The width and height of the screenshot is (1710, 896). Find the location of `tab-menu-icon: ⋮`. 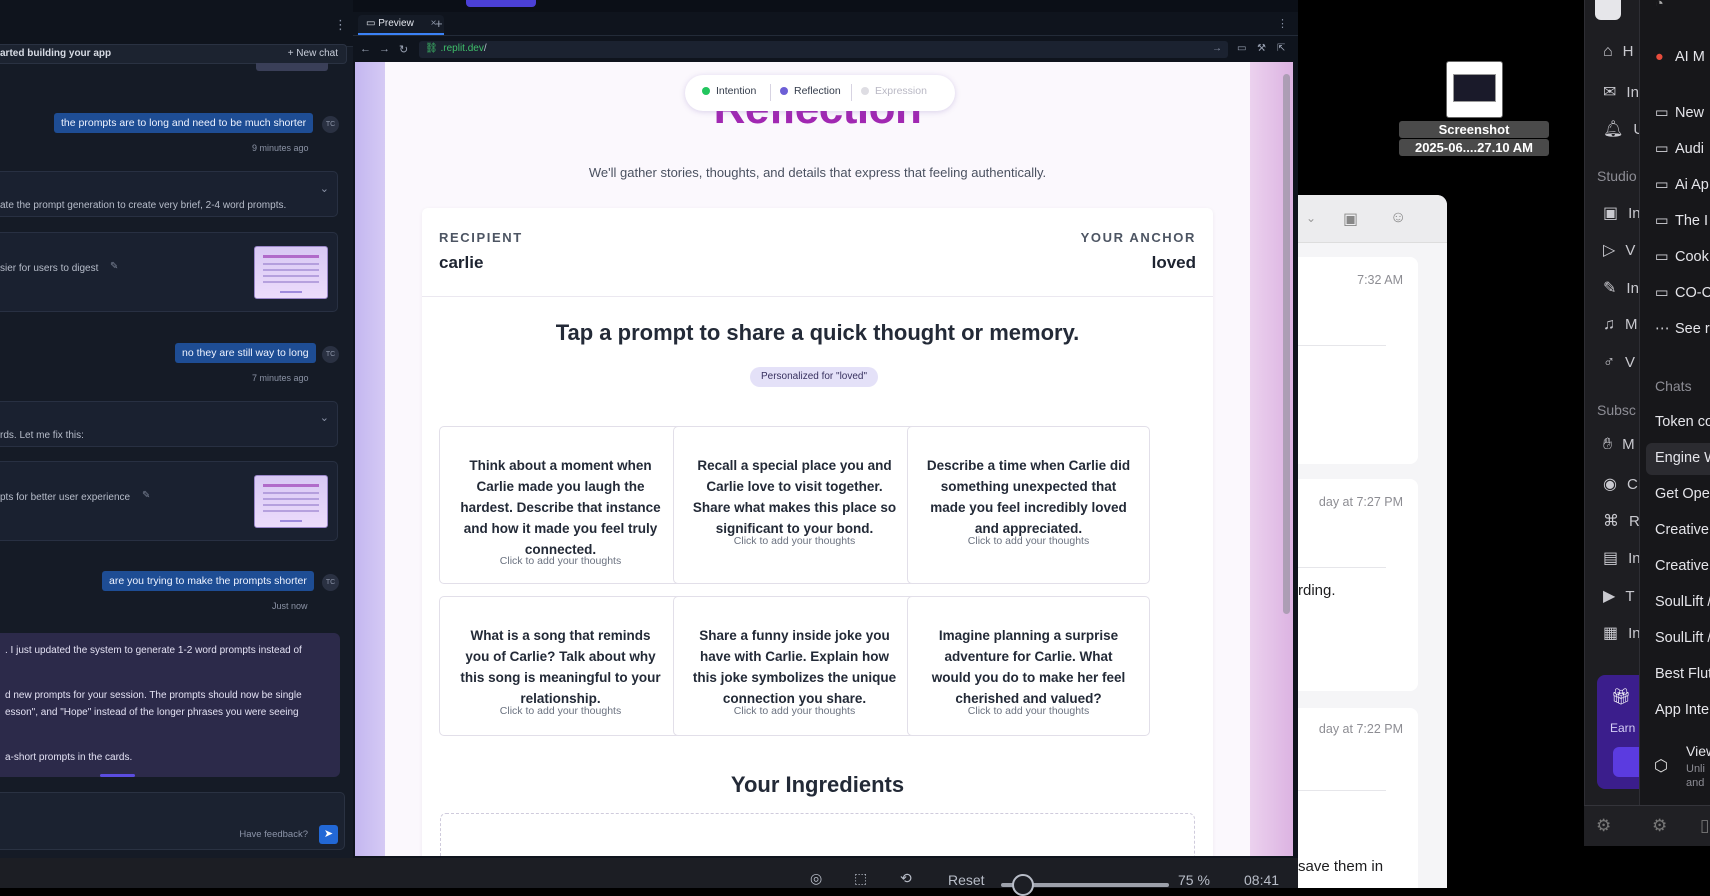

tab-menu-icon: ⋮ is located at coordinates (1282, 23).